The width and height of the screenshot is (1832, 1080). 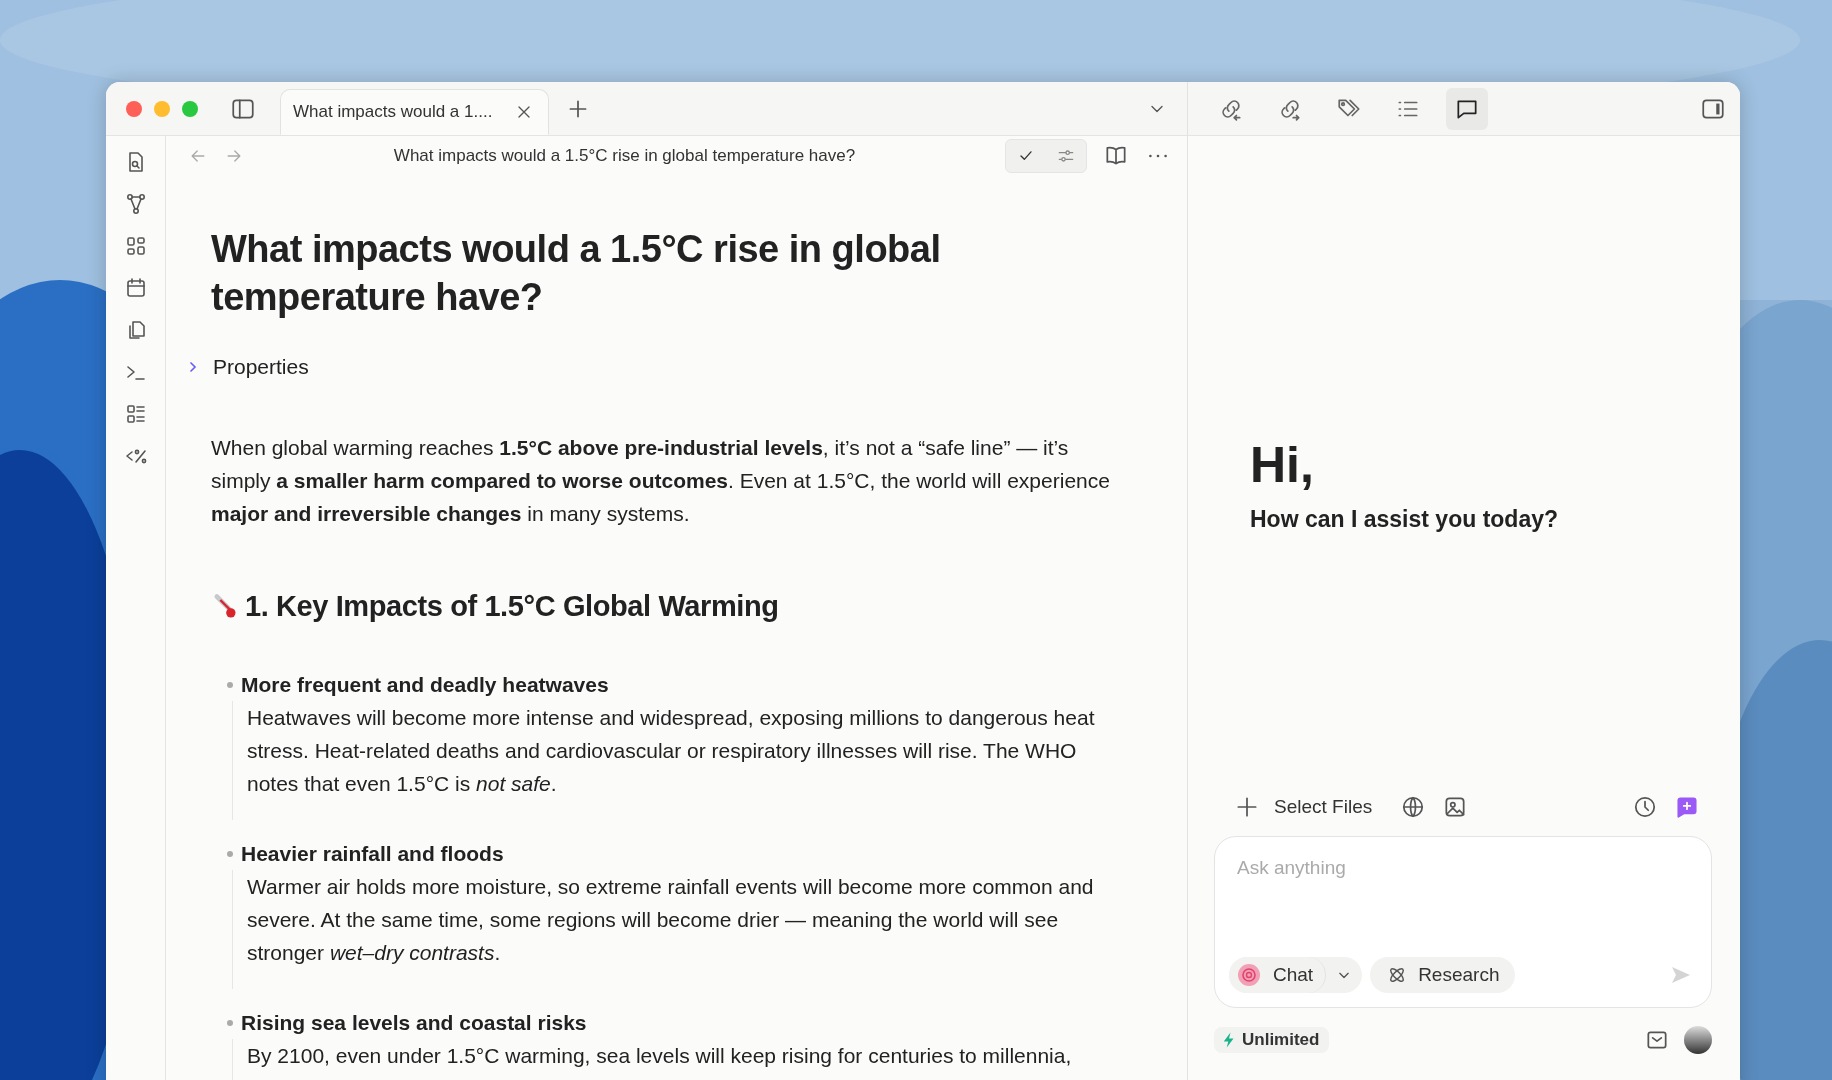 I want to click on item-title: Heavier rainfall and floods, so click(x=372, y=854).